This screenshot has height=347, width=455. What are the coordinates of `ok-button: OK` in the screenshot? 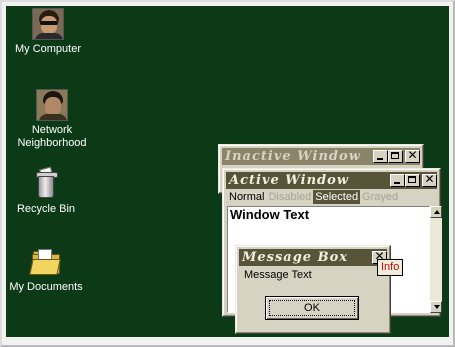 It's located at (312, 308).